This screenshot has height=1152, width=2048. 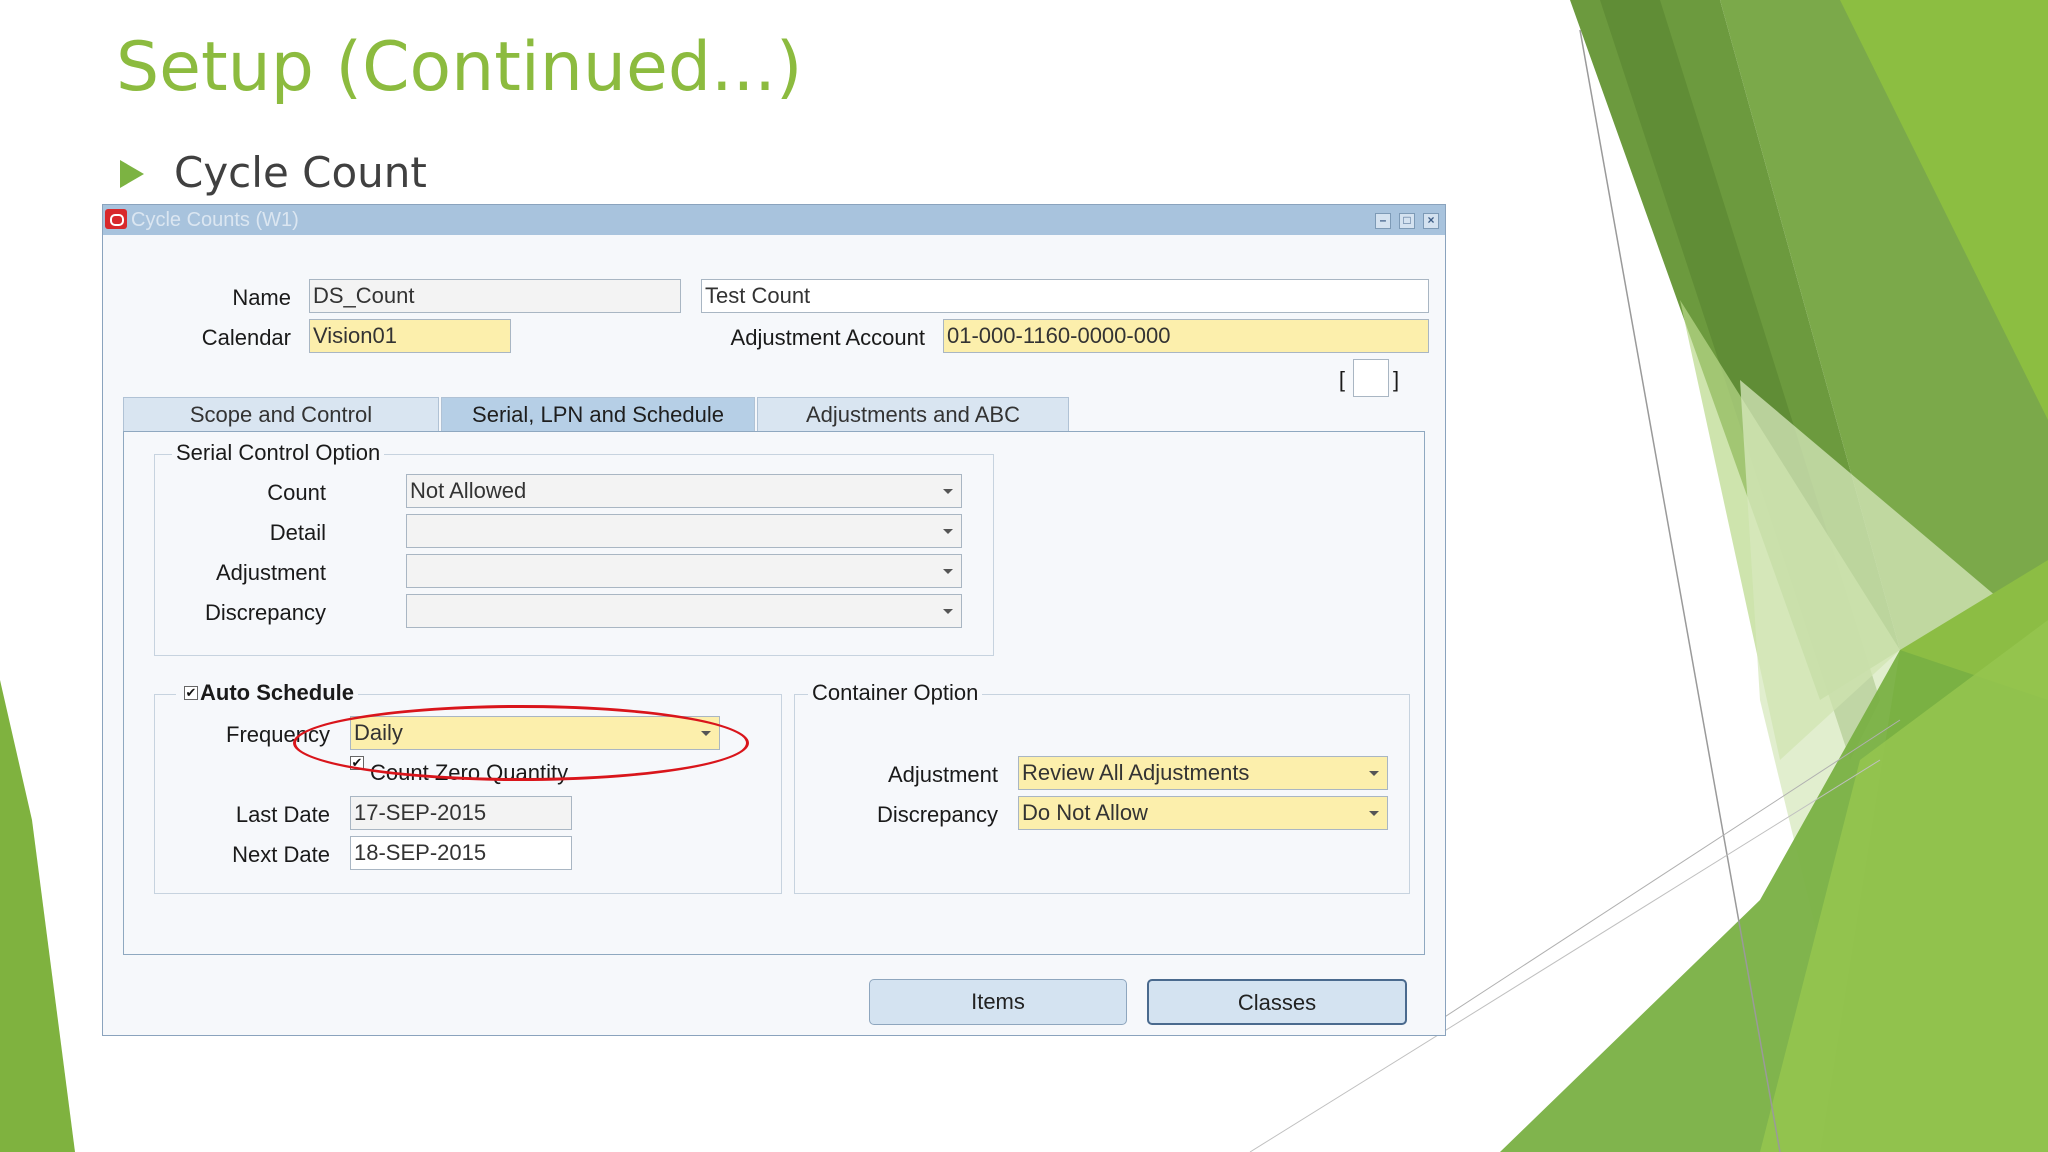 What do you see at coordinates (1407, 221) in the screenshot?
I see `maximize-button: □` at bounding box center [1407, 221].